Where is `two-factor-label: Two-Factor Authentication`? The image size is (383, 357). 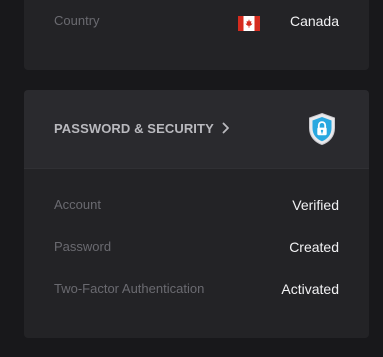 two-factor-label: Two-Factor Authentication is located at coordinates (129, 288).